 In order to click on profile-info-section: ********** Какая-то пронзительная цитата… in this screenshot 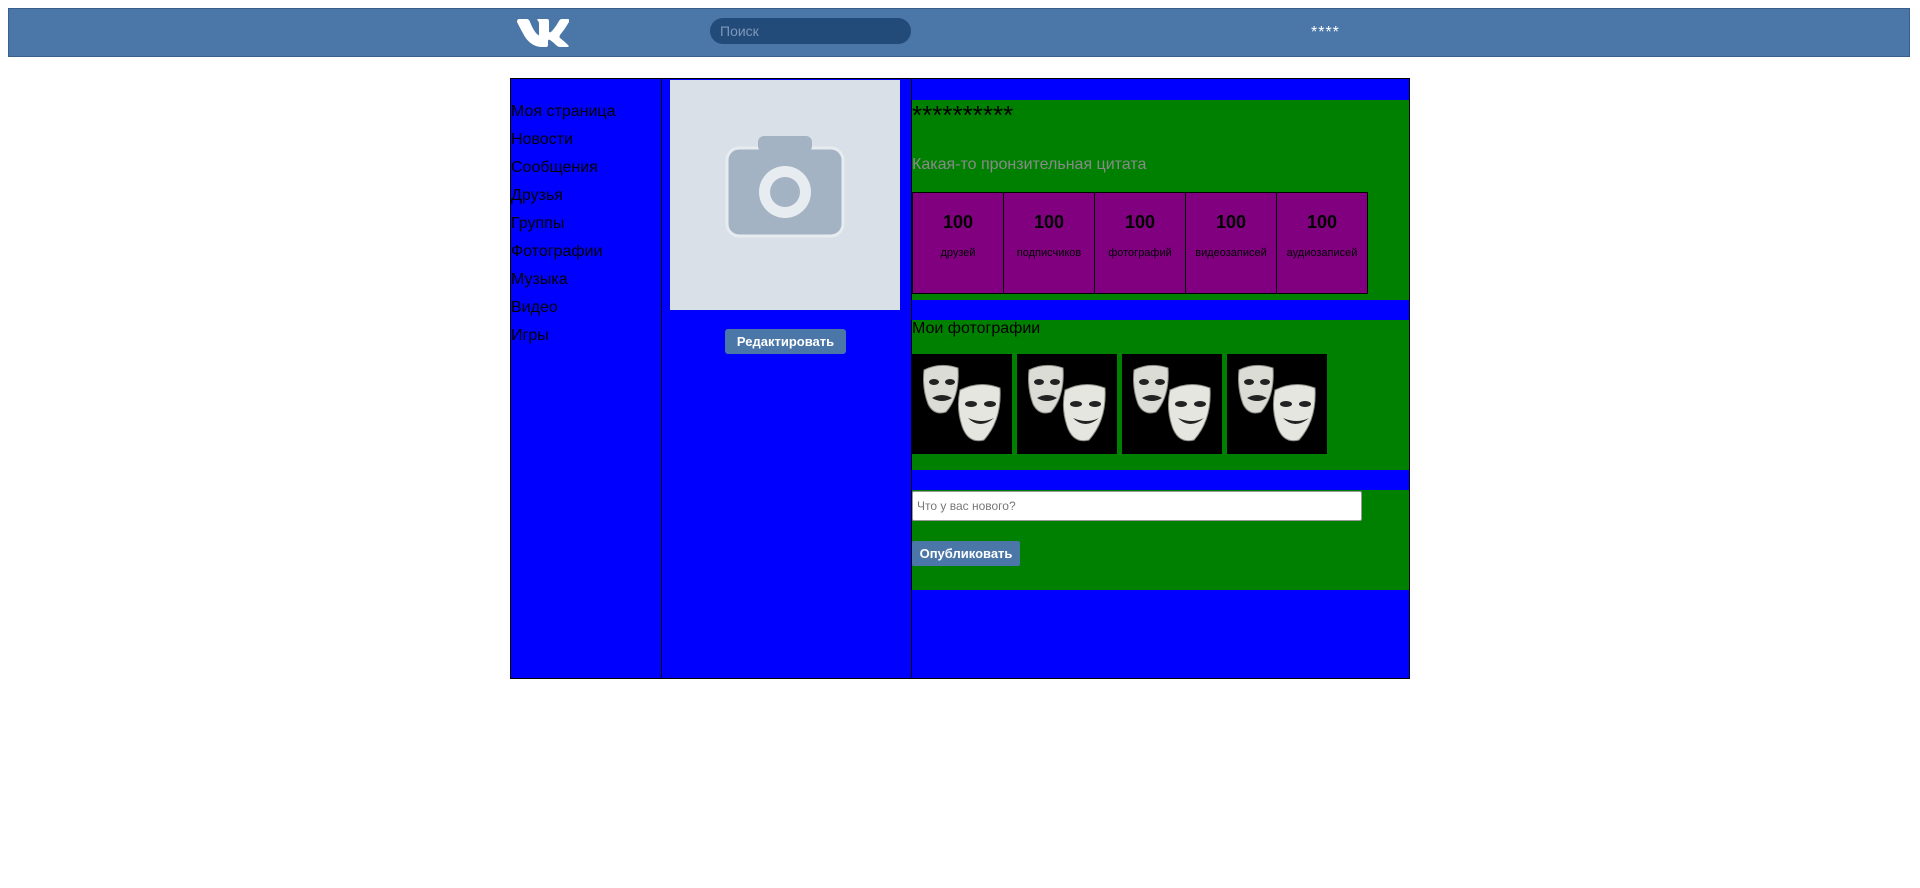, I will do `click(1160, 200)`.